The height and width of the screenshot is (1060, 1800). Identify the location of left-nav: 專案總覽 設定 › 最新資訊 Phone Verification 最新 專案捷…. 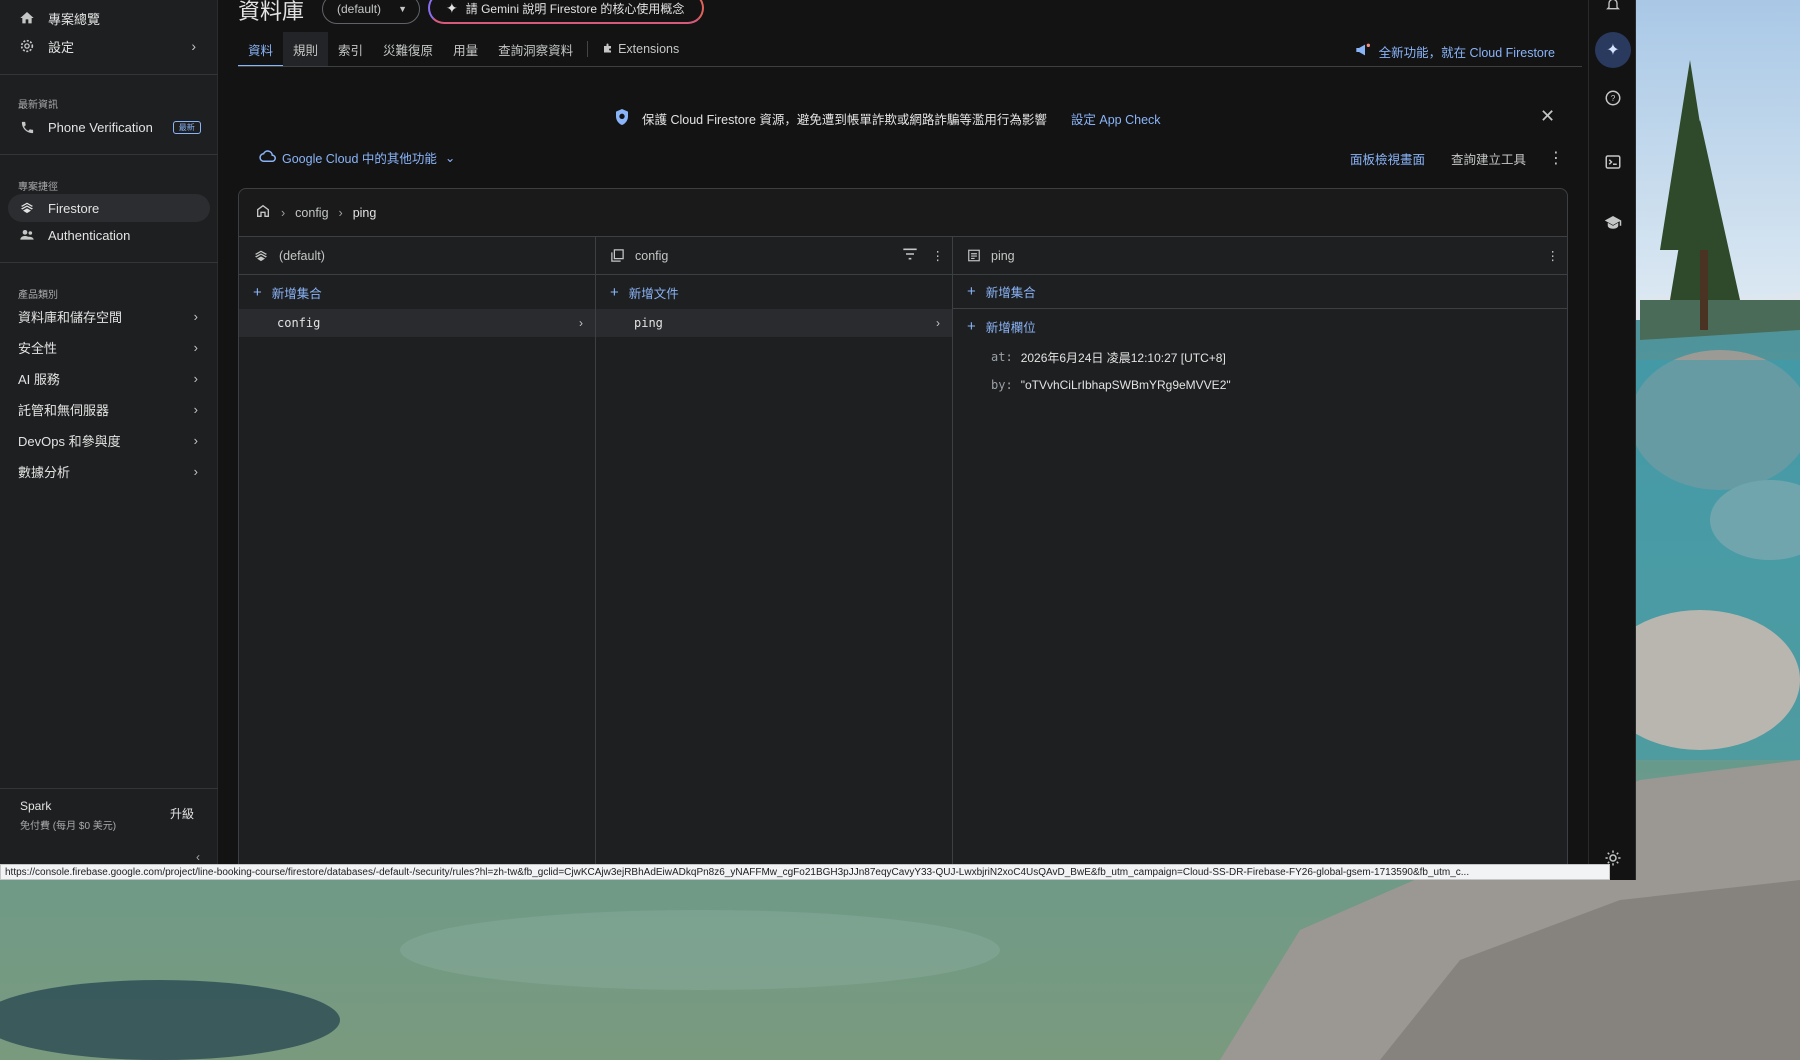
(109, 433).